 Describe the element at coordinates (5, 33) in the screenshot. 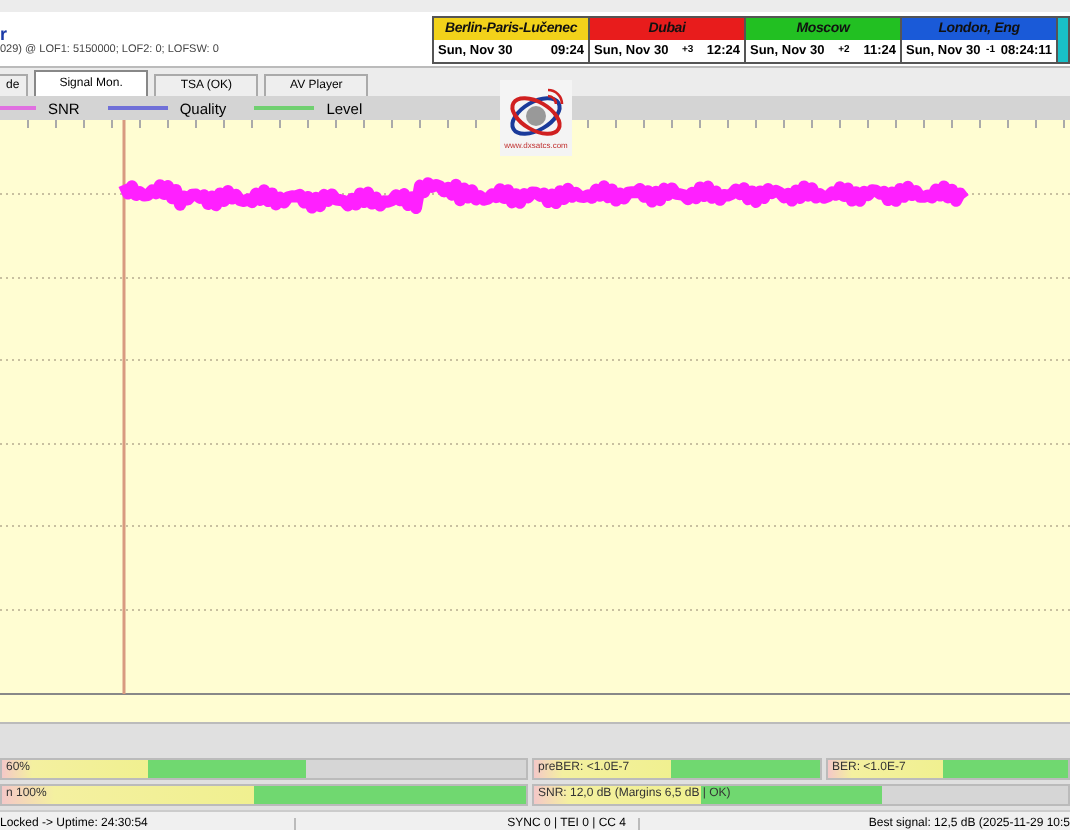

I see `app-title: r` at that location.